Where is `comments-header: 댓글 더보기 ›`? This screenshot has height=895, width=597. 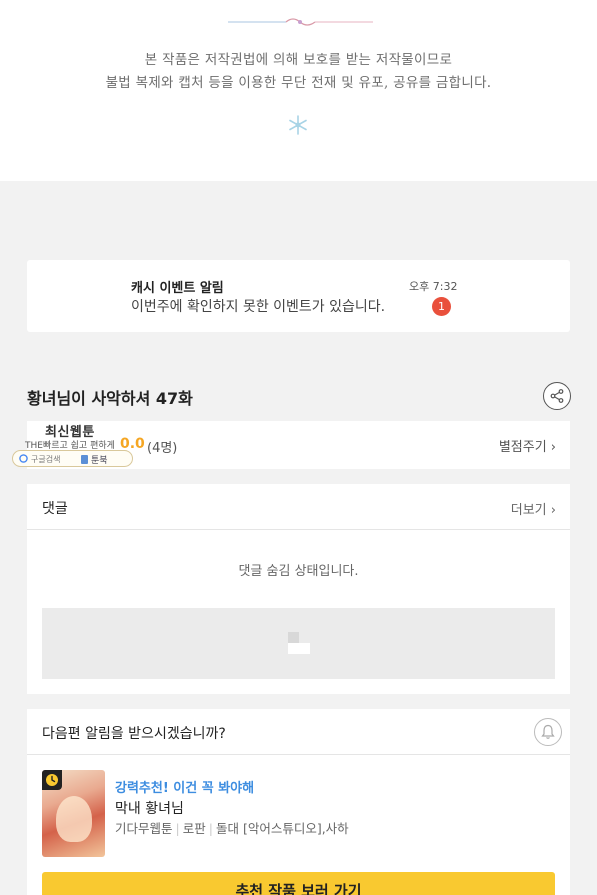 comments-header: 댓글 더보기 › is located at coordinates (298, 507).